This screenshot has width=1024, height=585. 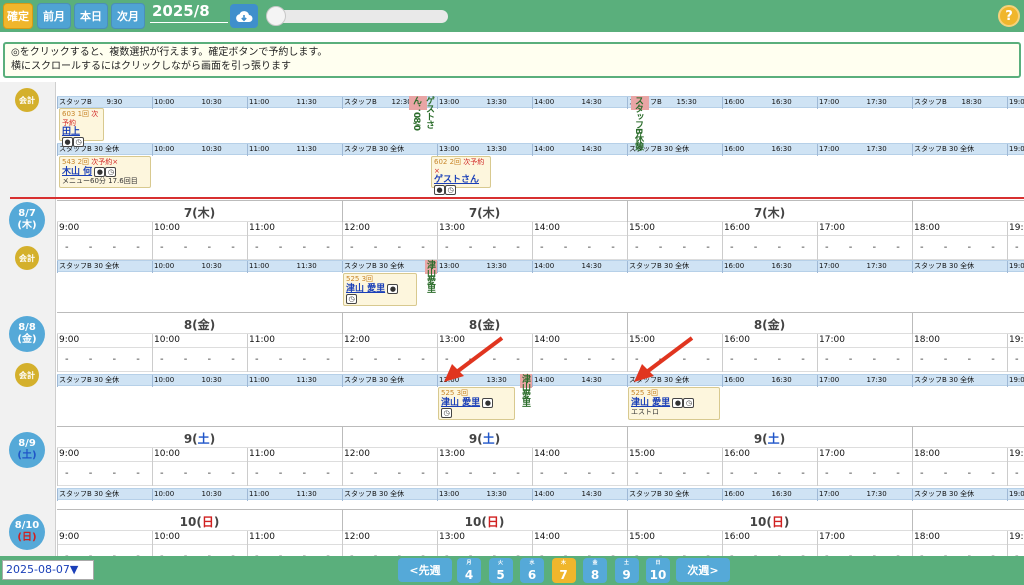 What do you see at coordinates (27, 334) in the screenshot?
I see `day-badge-8-8: 8/8 (金)` at bounding box center [27, 334].